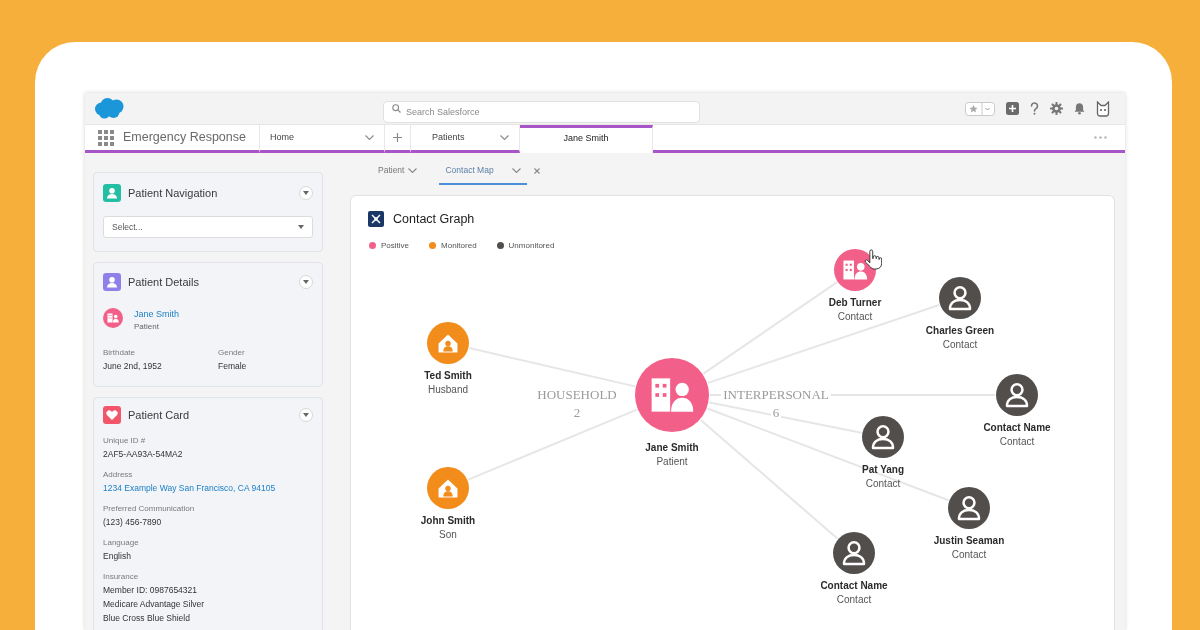 The height and width of the screenshot is (630, 1200). I want to click on add-tab-button, so click(398, 139).